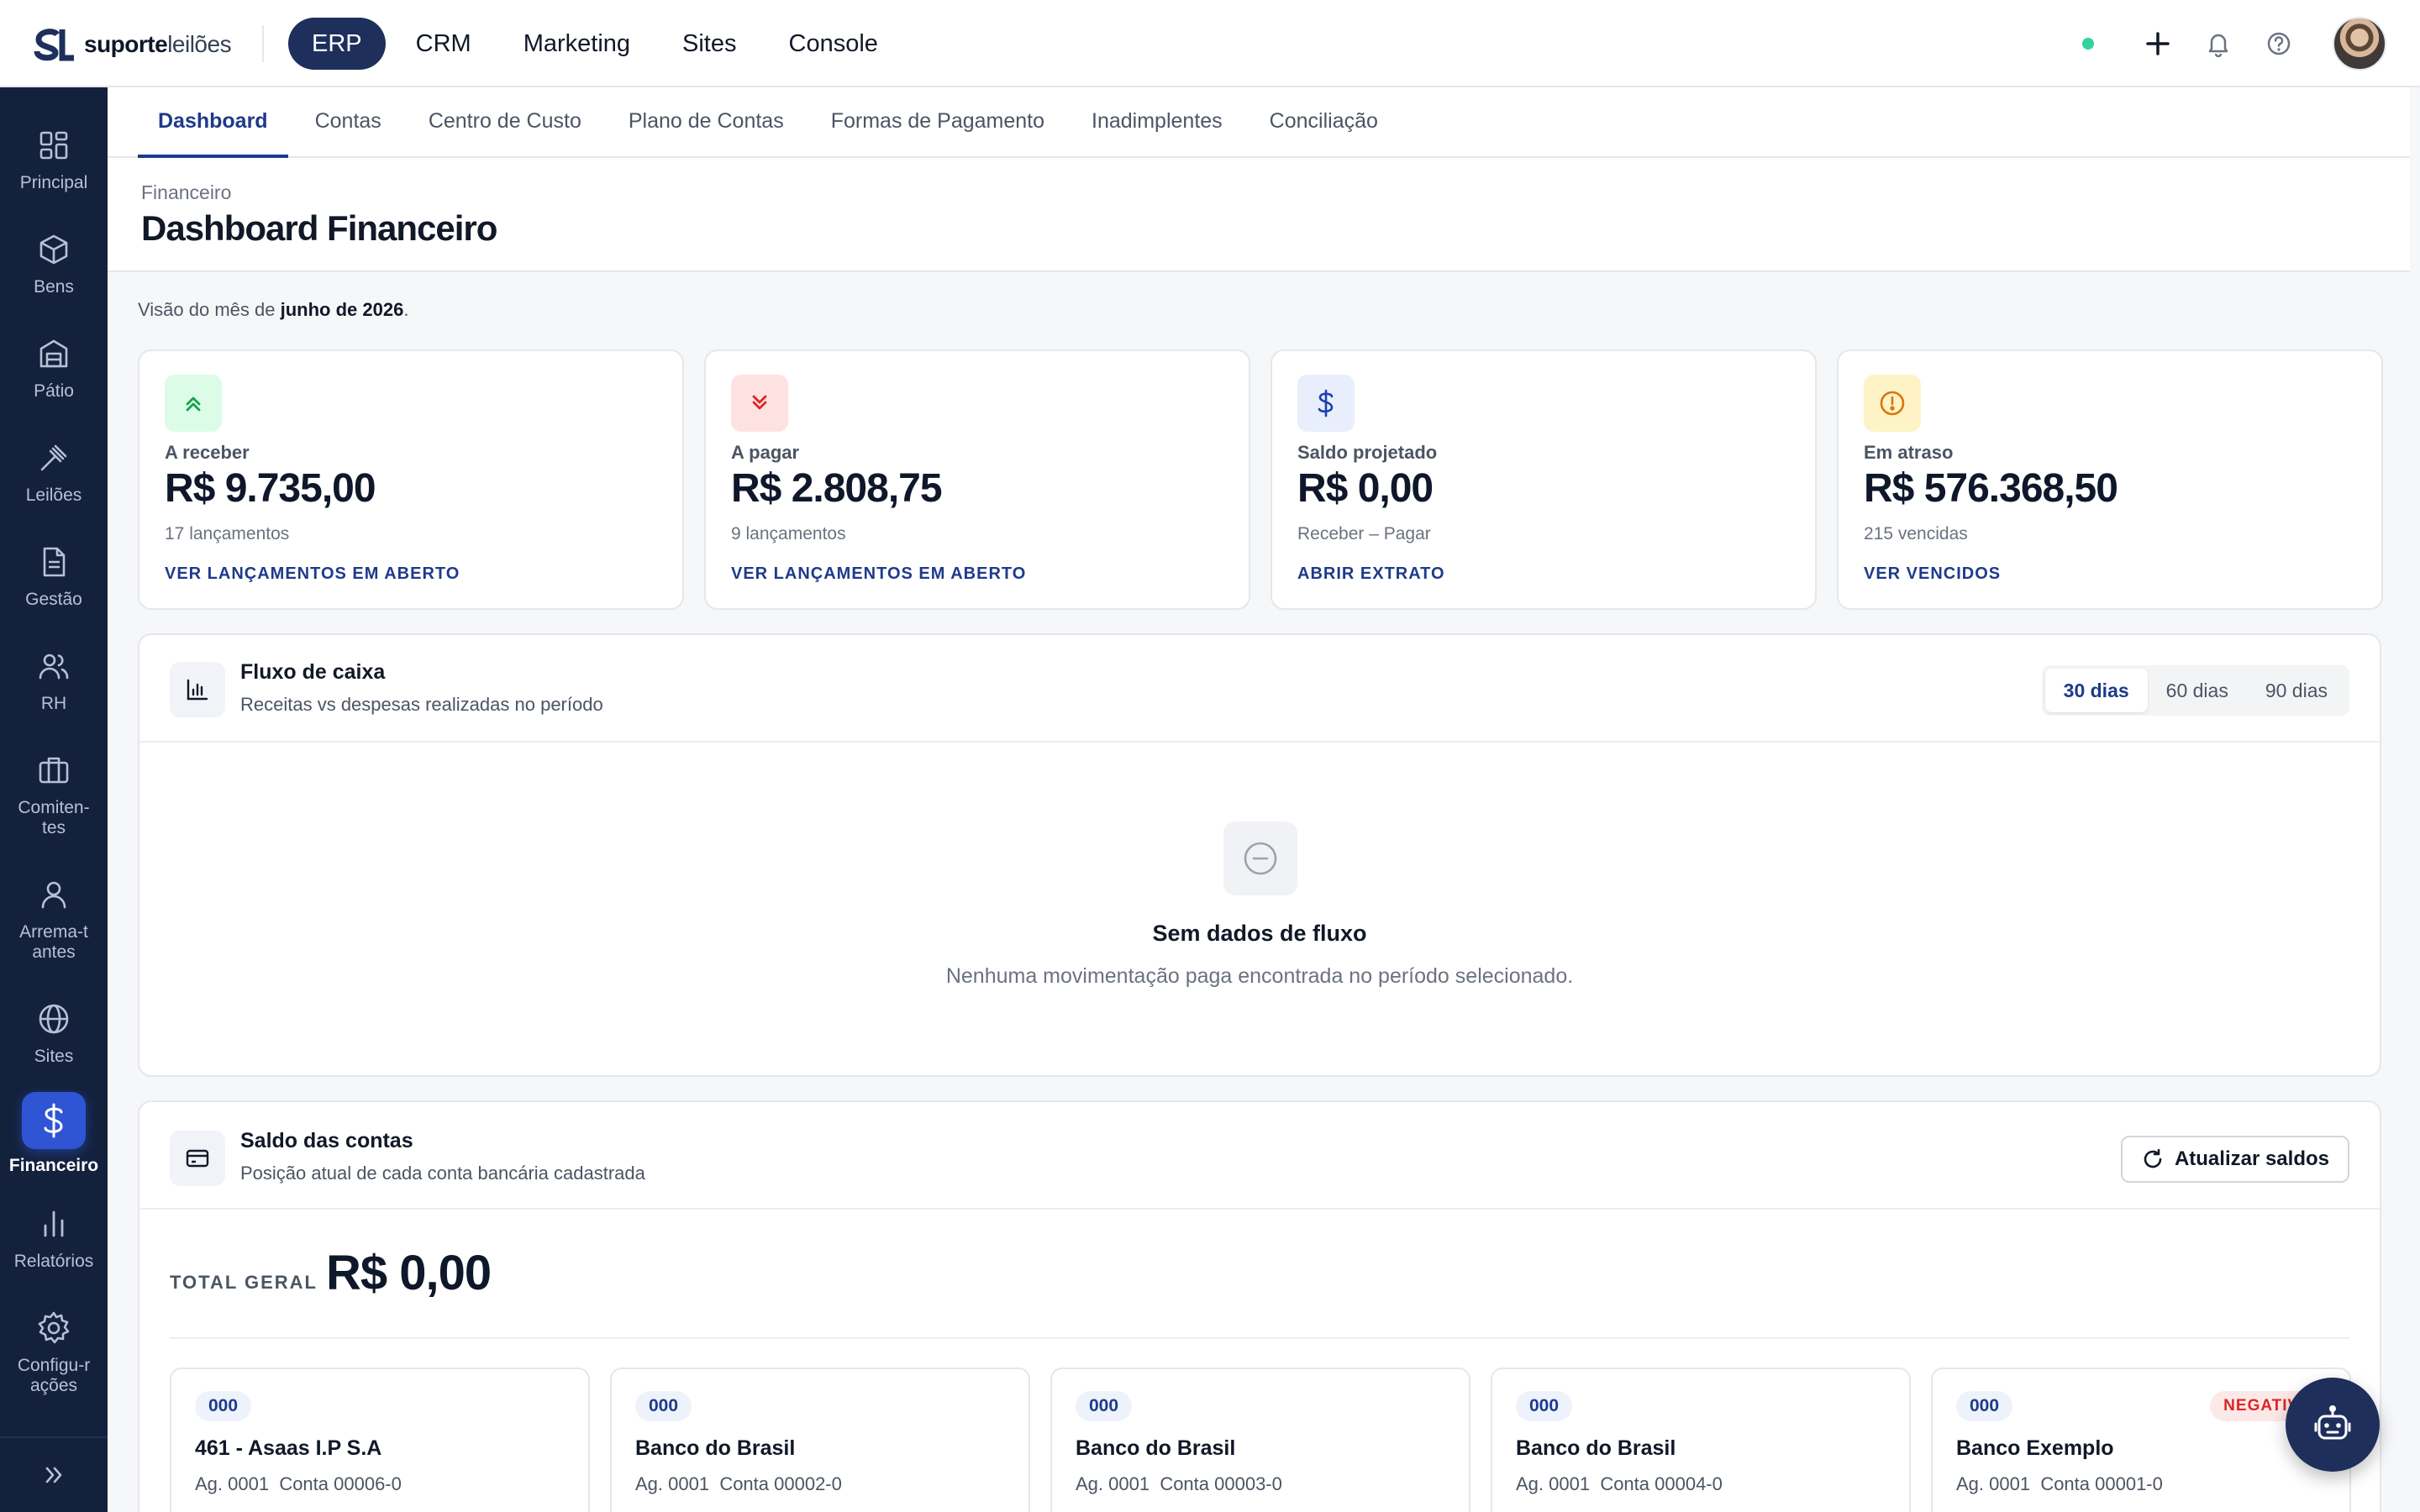  Describe the element at coordinates (709, 44) in the screenshot. I see `module-sites: Sites` at that location.